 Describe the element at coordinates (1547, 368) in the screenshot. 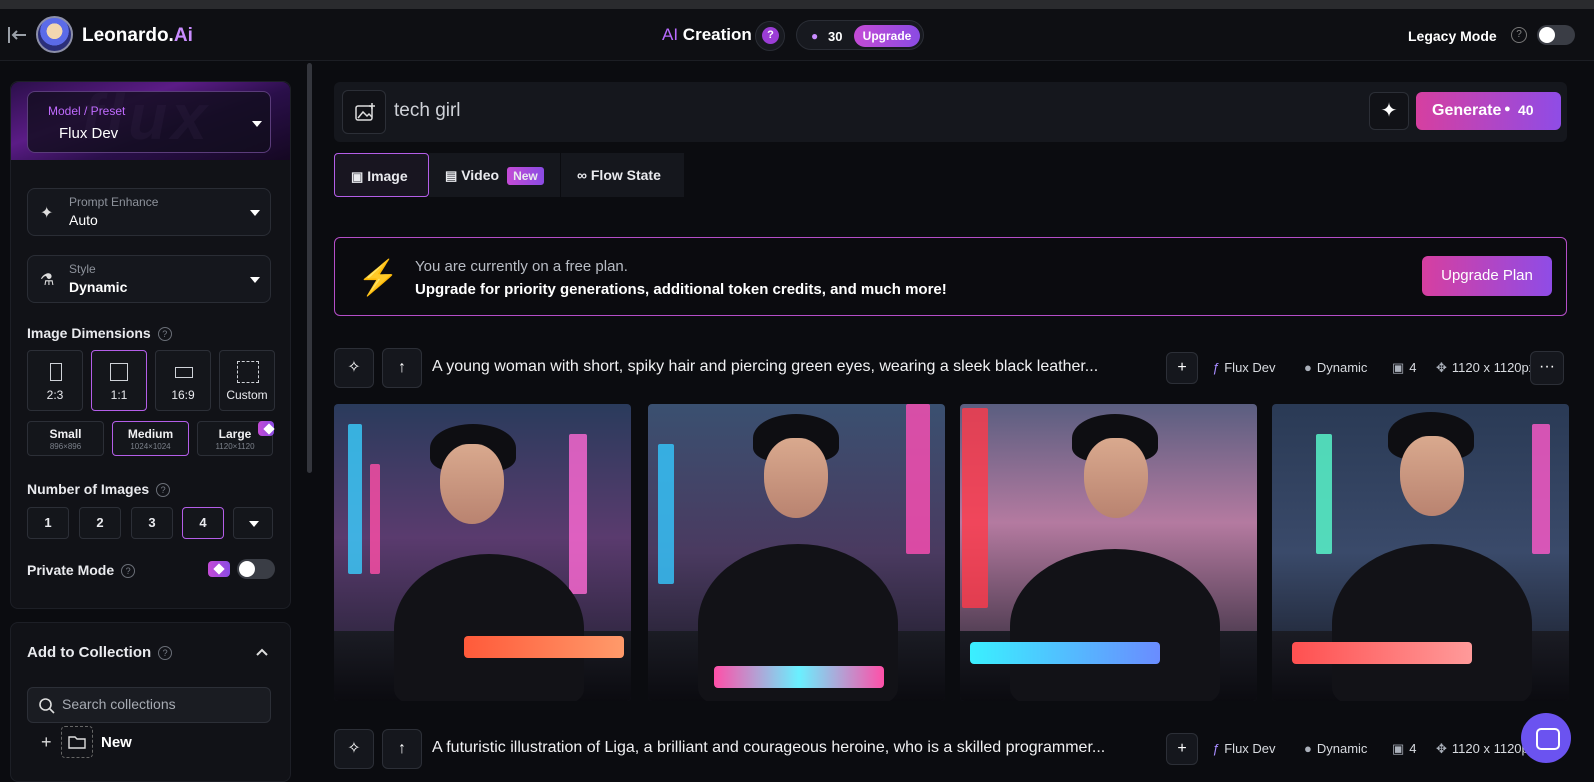

I see `more-options-button: ···` at that location.